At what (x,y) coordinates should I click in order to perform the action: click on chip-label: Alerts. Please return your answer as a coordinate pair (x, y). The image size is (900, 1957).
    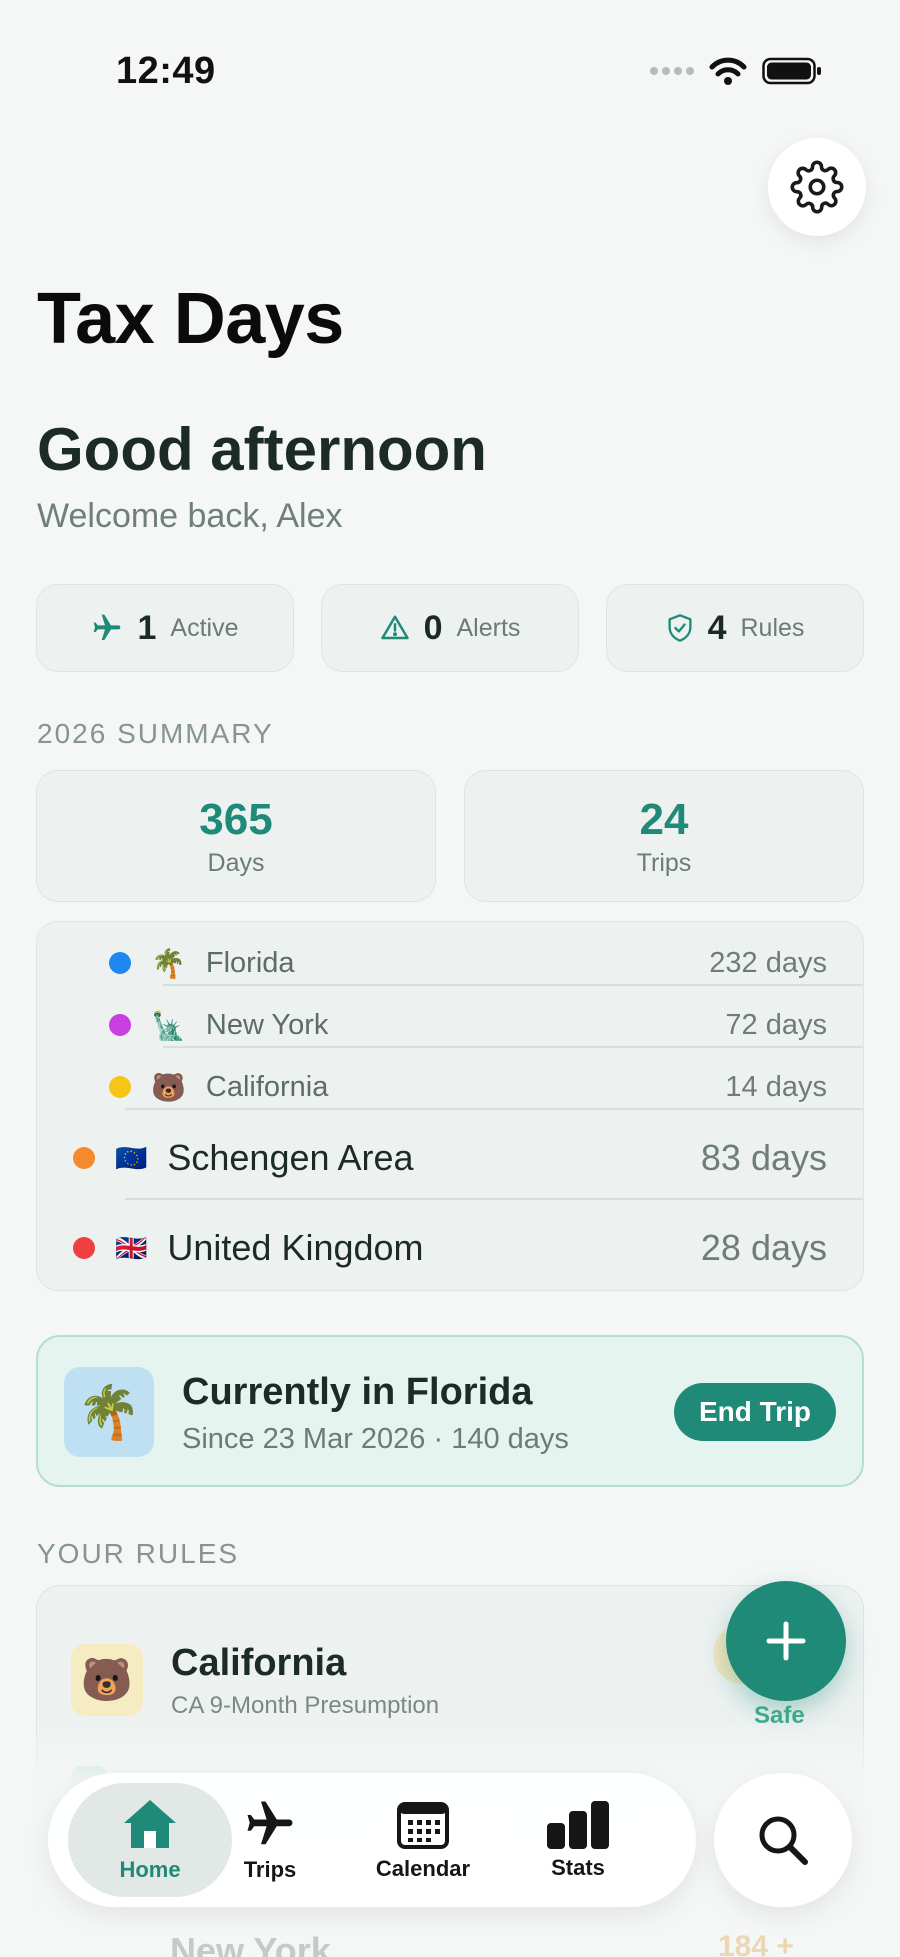
    Looking at the image, I should click on (488, 627).